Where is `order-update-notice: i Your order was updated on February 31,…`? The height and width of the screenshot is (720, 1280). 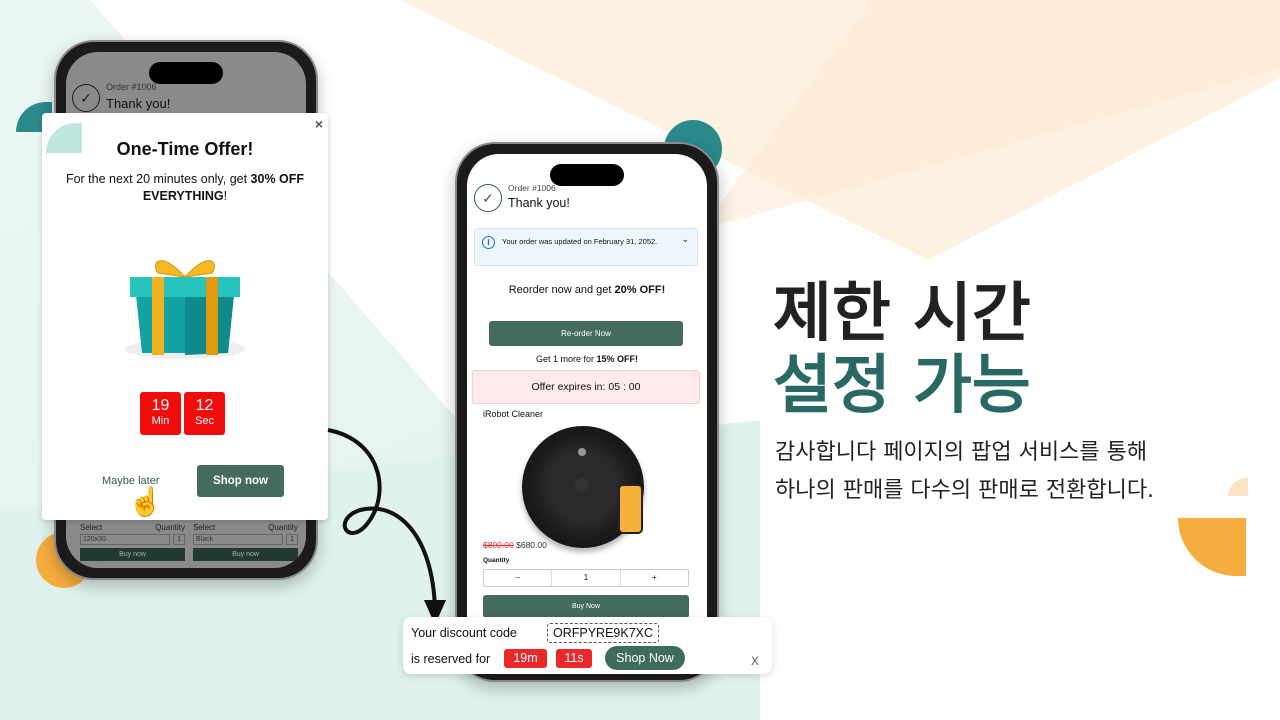
order-update-notice: i Your order was updated on February 31,… is located at coordinates (586, 247).